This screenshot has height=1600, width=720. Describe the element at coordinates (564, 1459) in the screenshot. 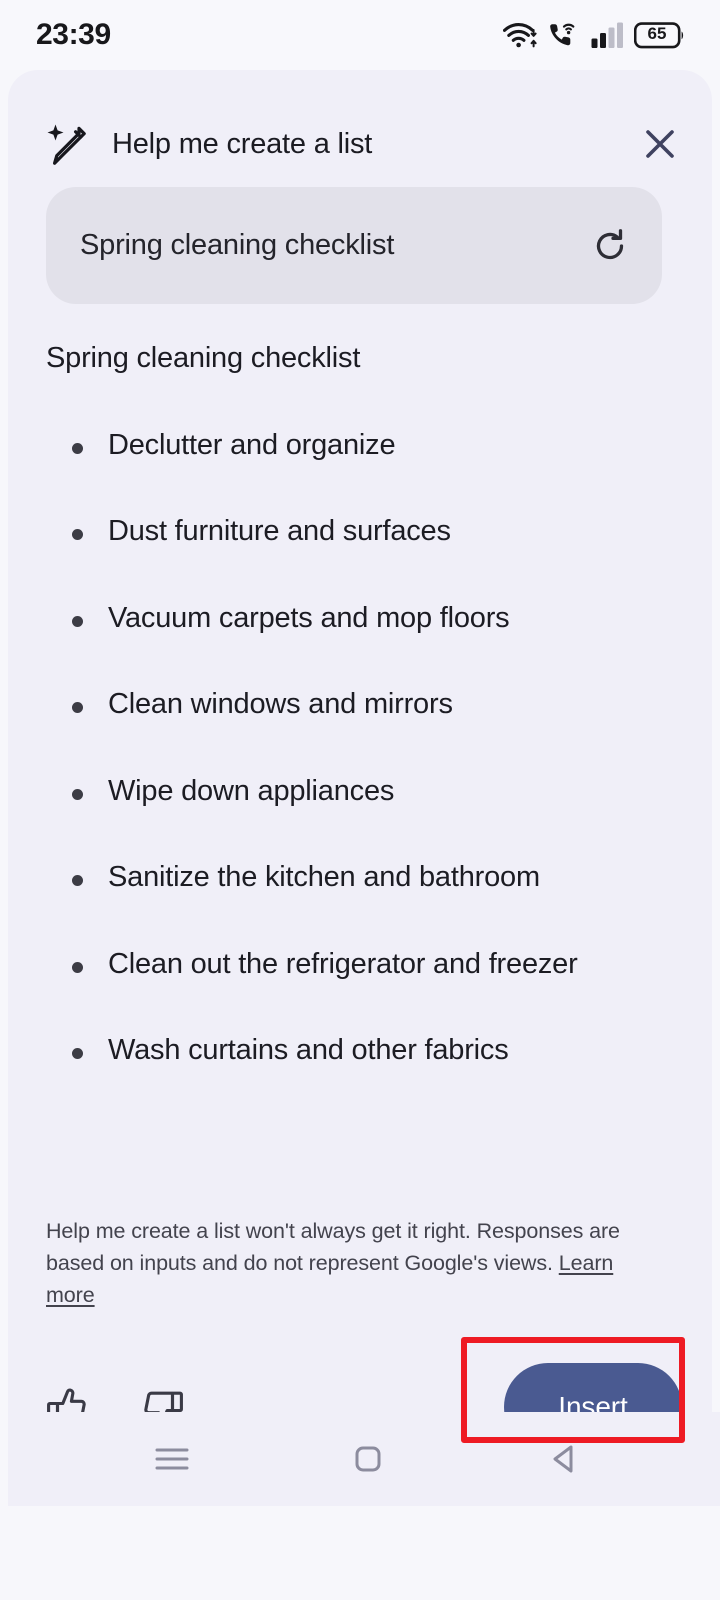

I see `back-icon` at that location.